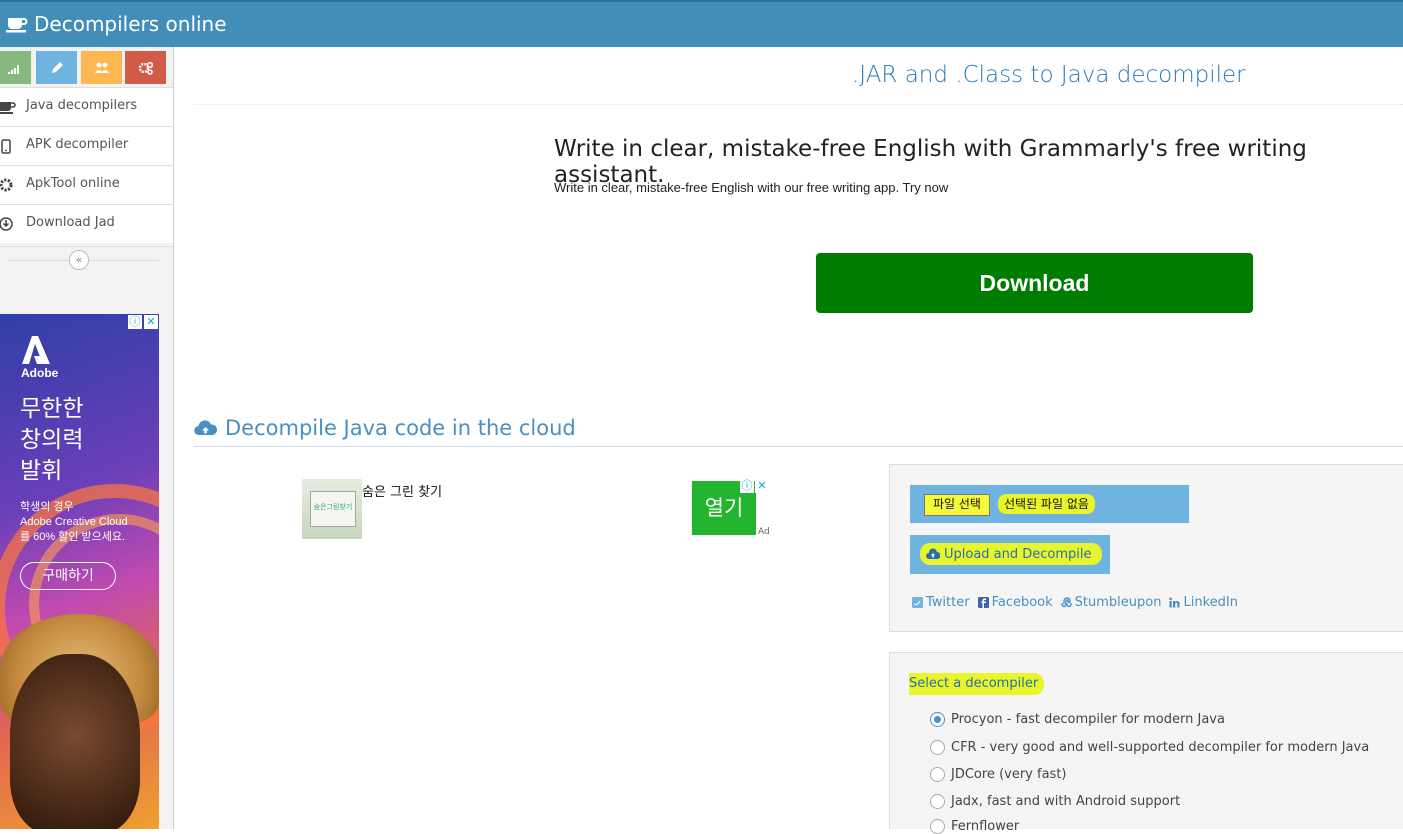 This screenshot has height=834, width=1403. I want to click on ad-portrait-face, so click(75, 741).